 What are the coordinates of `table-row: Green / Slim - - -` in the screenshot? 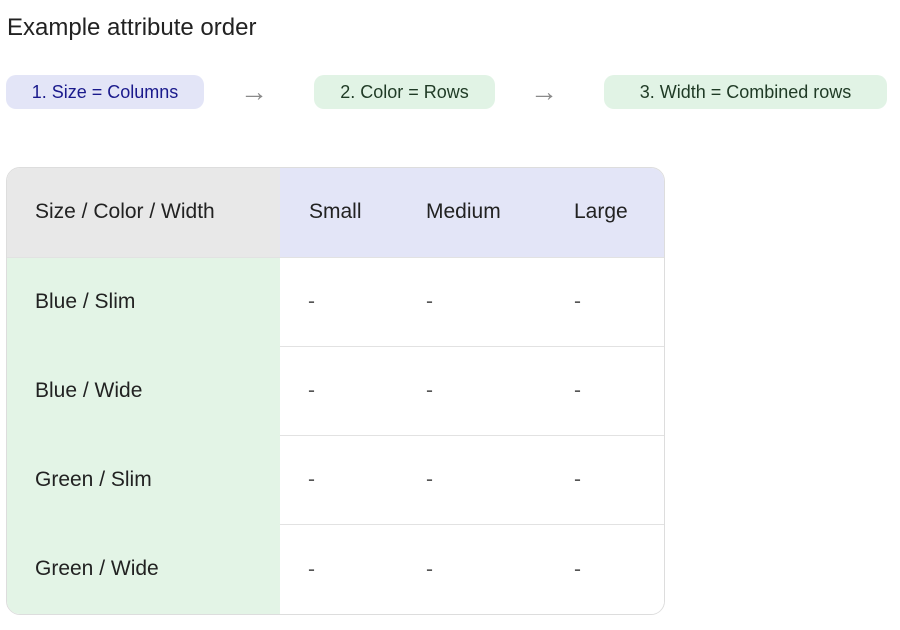 It's located at (335, 479).